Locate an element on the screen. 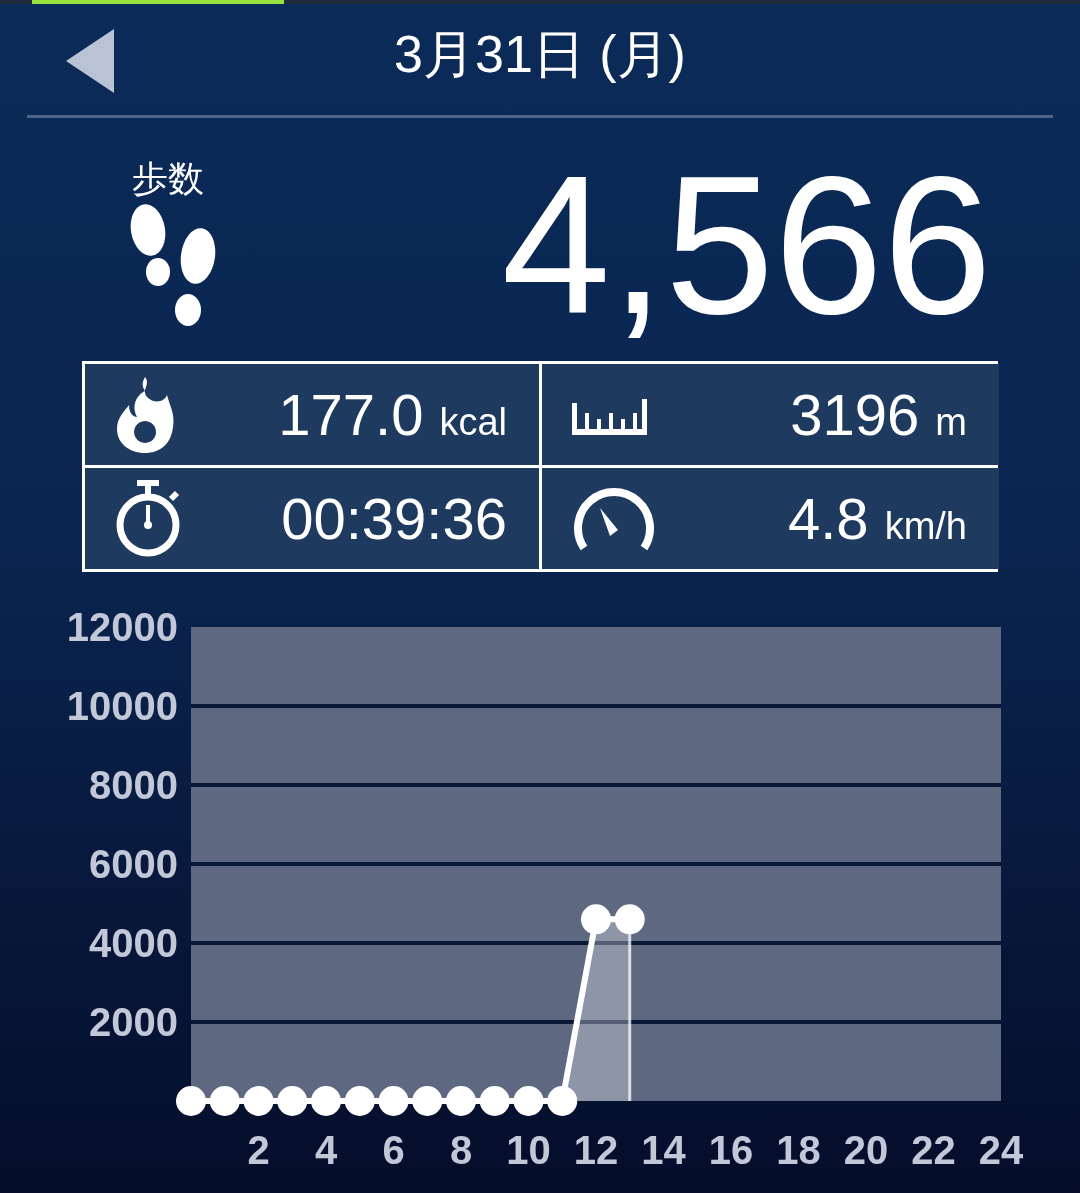 Image resolution: width=1080 pixels, height=1193 pixels. stat-value: 3196 is located at coordinates (855, 414).